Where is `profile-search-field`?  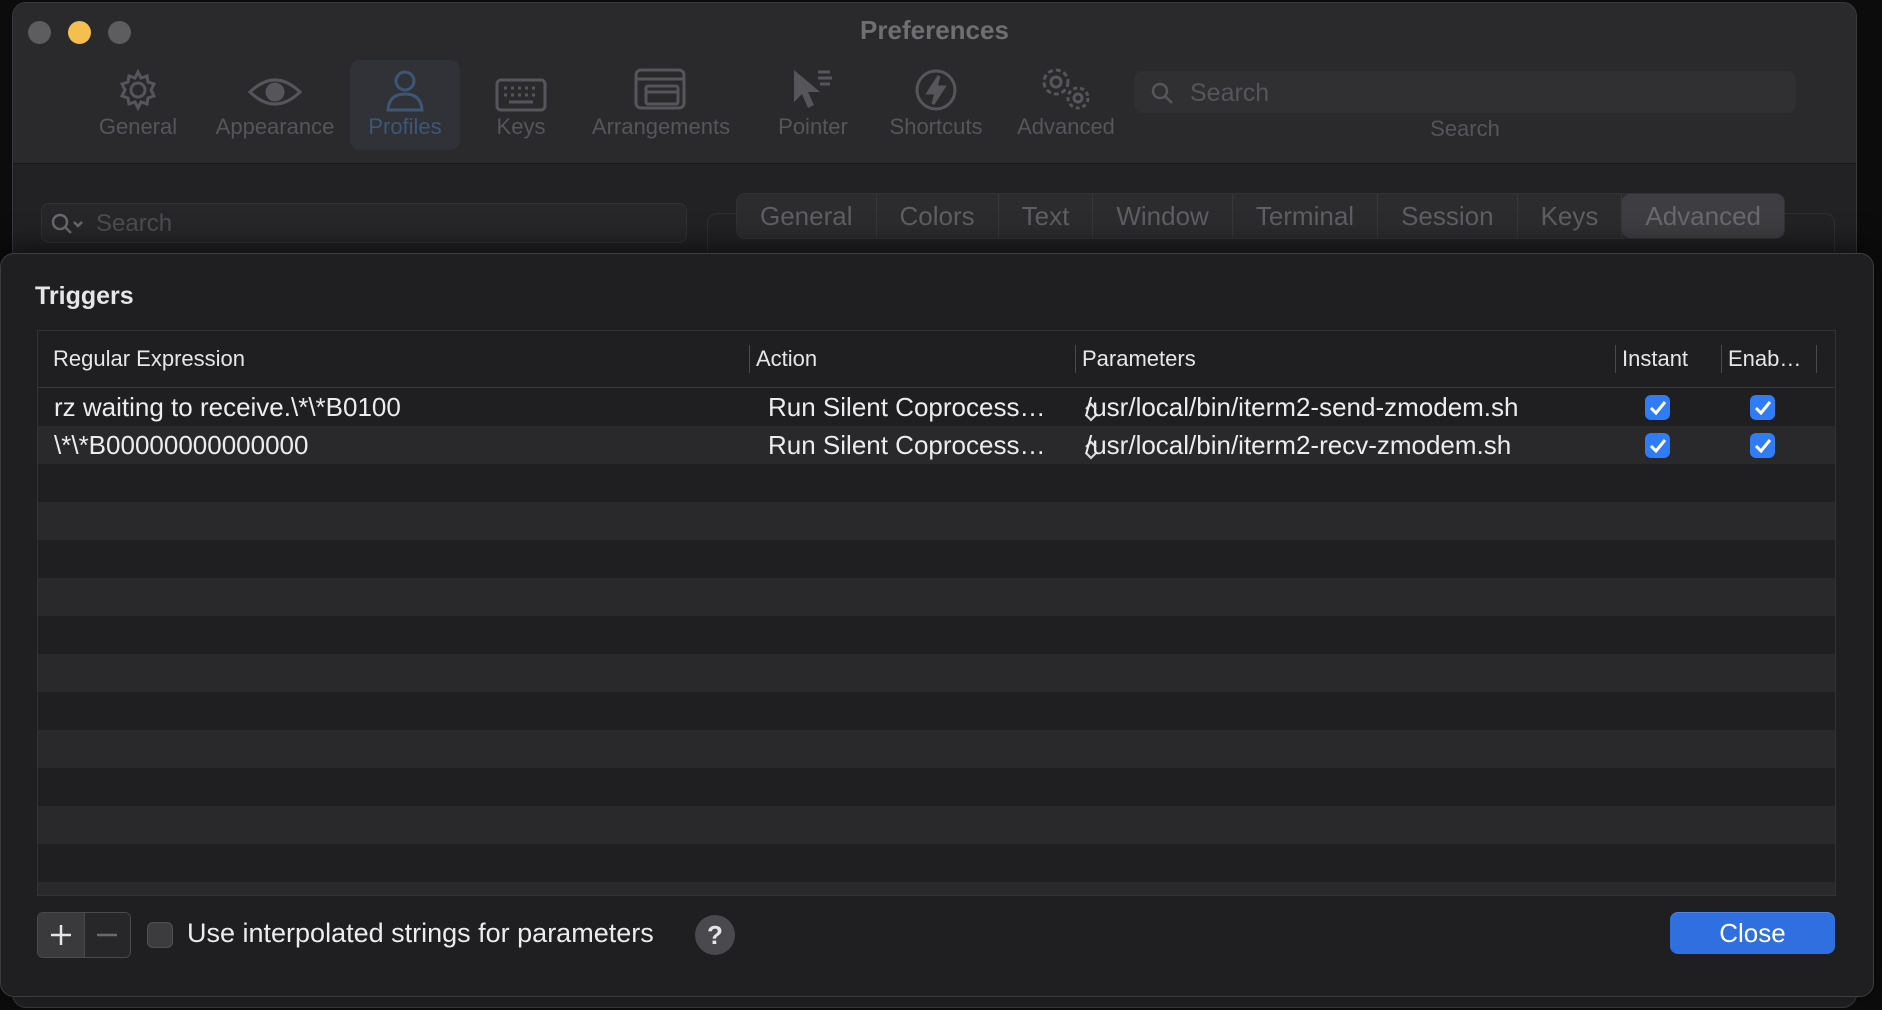 profile-search-field is located at coordinates (364, 223).